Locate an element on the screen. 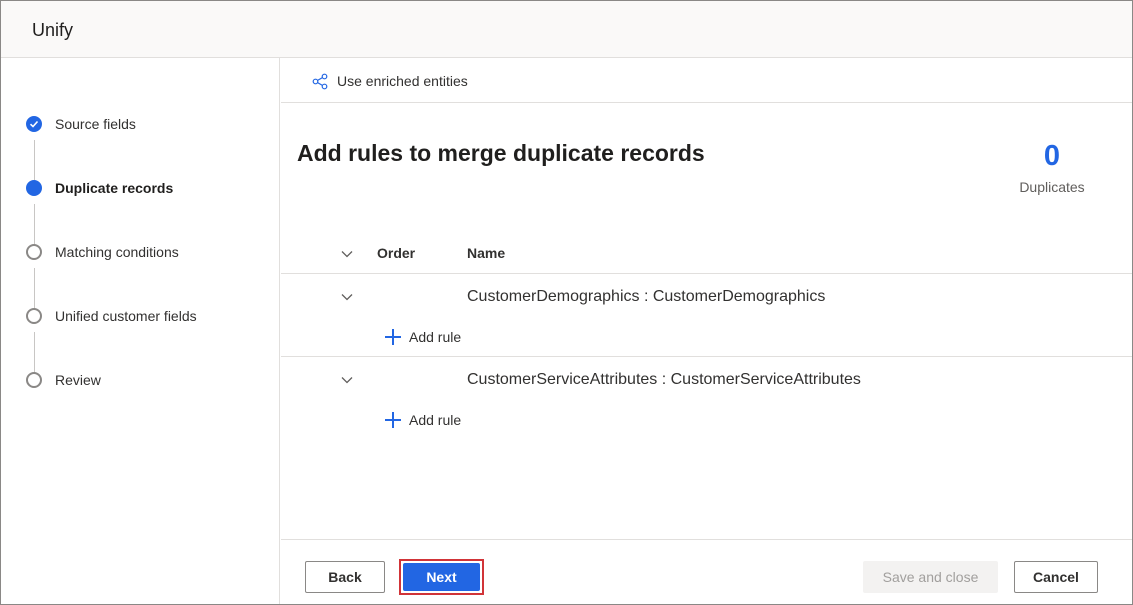 This screenshot has width=1133, height=605. save-and-close-button: Save and close is located at coordinates (930, 577).